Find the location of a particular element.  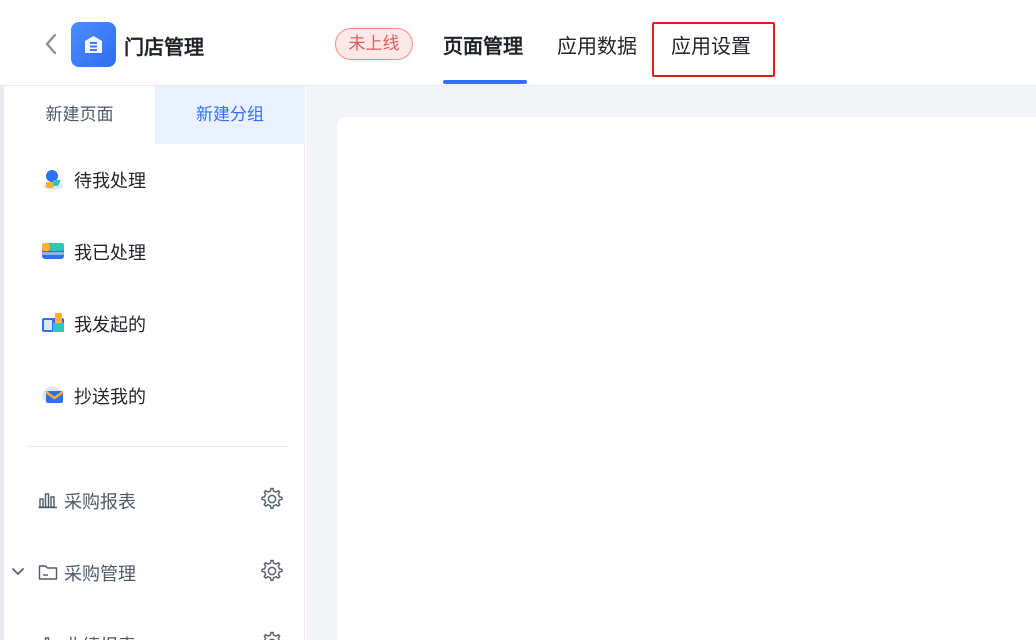

tab-app-settings: 应用设置 is located at coordinates (711, 44).